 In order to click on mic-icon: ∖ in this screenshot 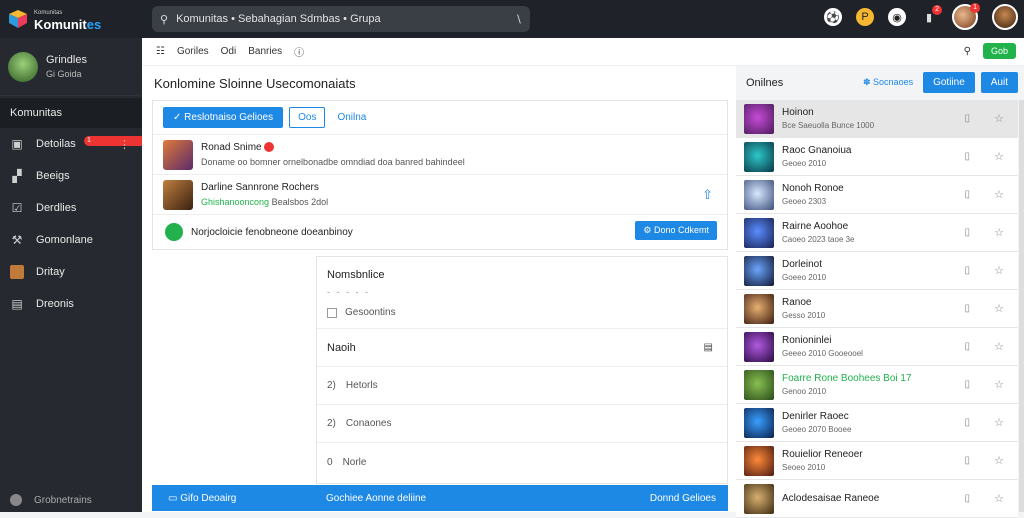, I will do `click(518, 19)`.